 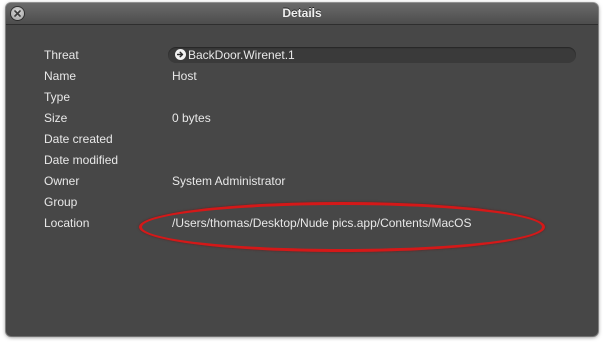 I want to click on label-size: Size, so click(x=56, y=118).